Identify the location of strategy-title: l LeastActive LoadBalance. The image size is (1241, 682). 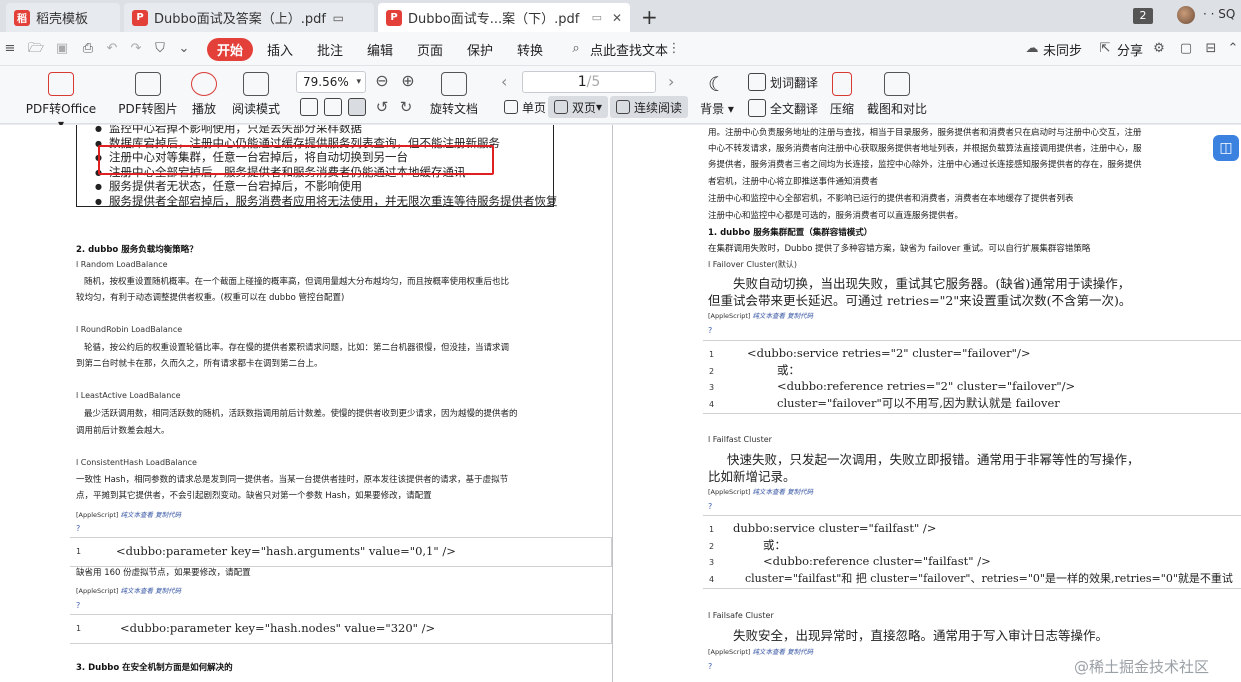
(128, 395).